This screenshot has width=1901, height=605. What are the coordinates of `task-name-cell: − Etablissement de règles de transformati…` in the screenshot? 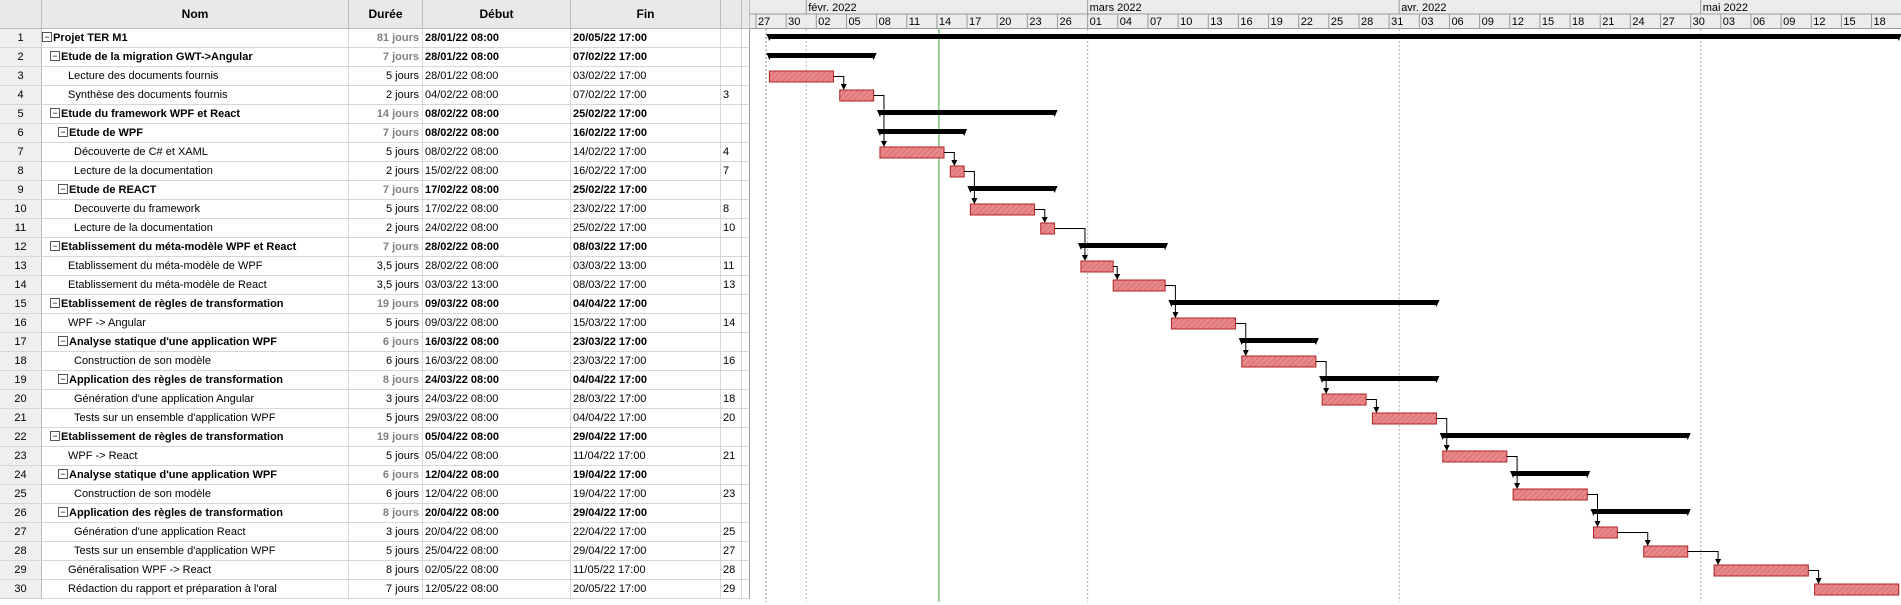 It's located at (195, 437).